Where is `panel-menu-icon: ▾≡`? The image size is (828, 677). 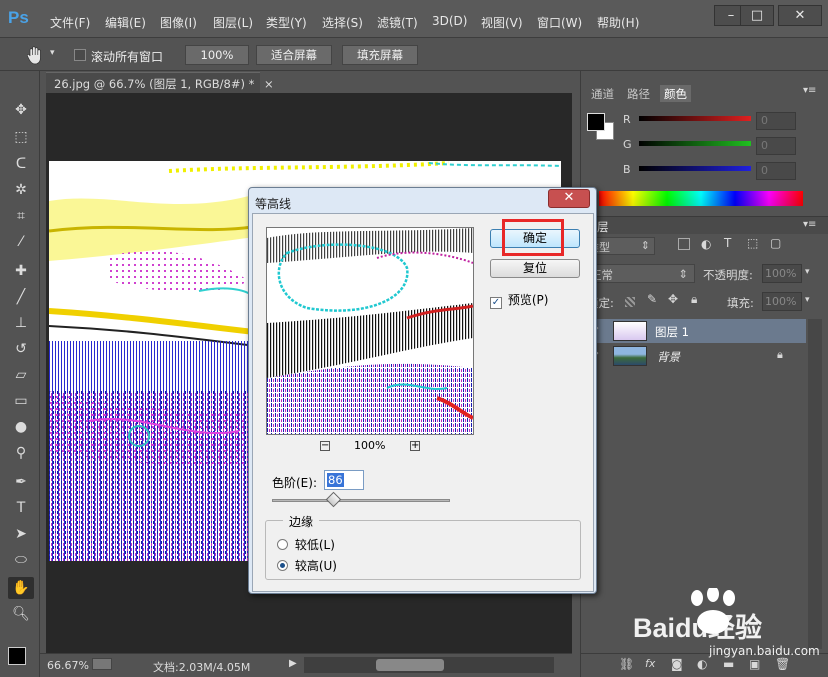 panel-menu-icon: ▾≡ is located at coordinates (809, 90).